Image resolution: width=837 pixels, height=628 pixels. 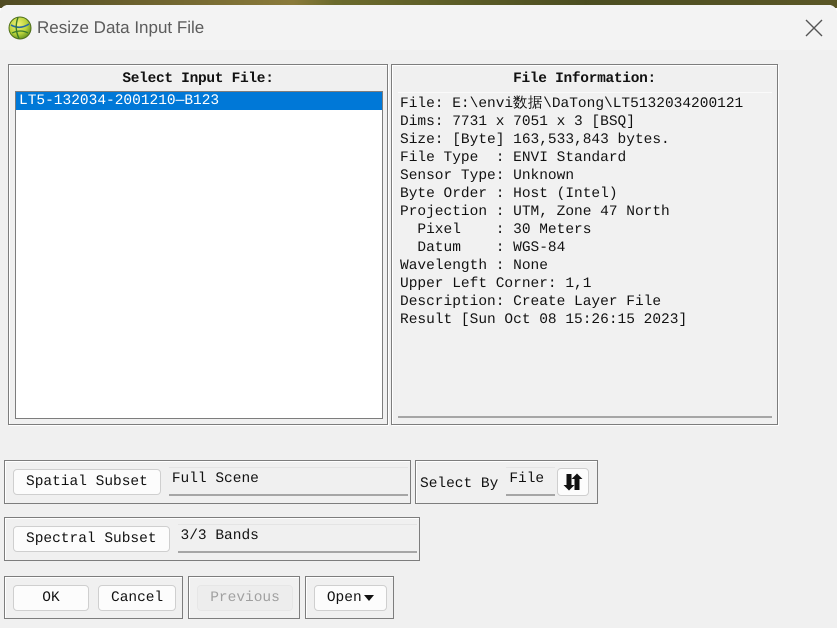 What do you see at coordinates (496, 284) in the screenshot?
I see `info-line: Upper Left Corner: 1,1` at bounding box center [496, 284].